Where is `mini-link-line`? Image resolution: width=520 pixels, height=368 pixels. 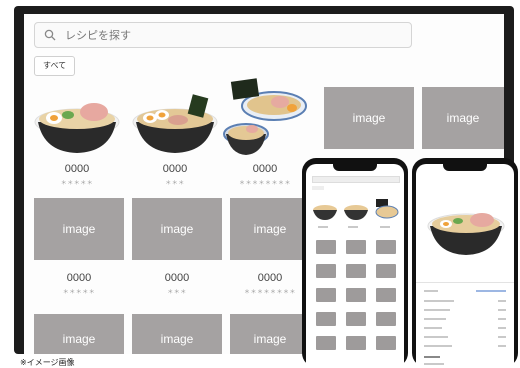 mini-link-line is located at coordinates (491, 291).